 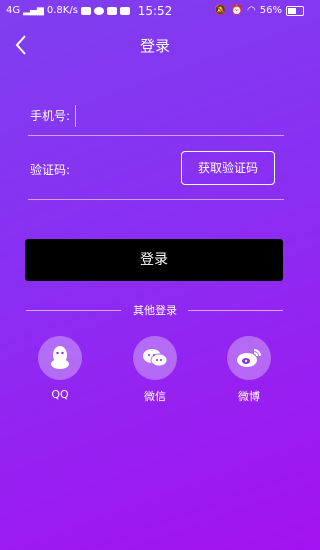 What do you see at coordinates (50, 170) in the screenshot?
I see `code-label: 验证码:` at bounding box center [50, 170].